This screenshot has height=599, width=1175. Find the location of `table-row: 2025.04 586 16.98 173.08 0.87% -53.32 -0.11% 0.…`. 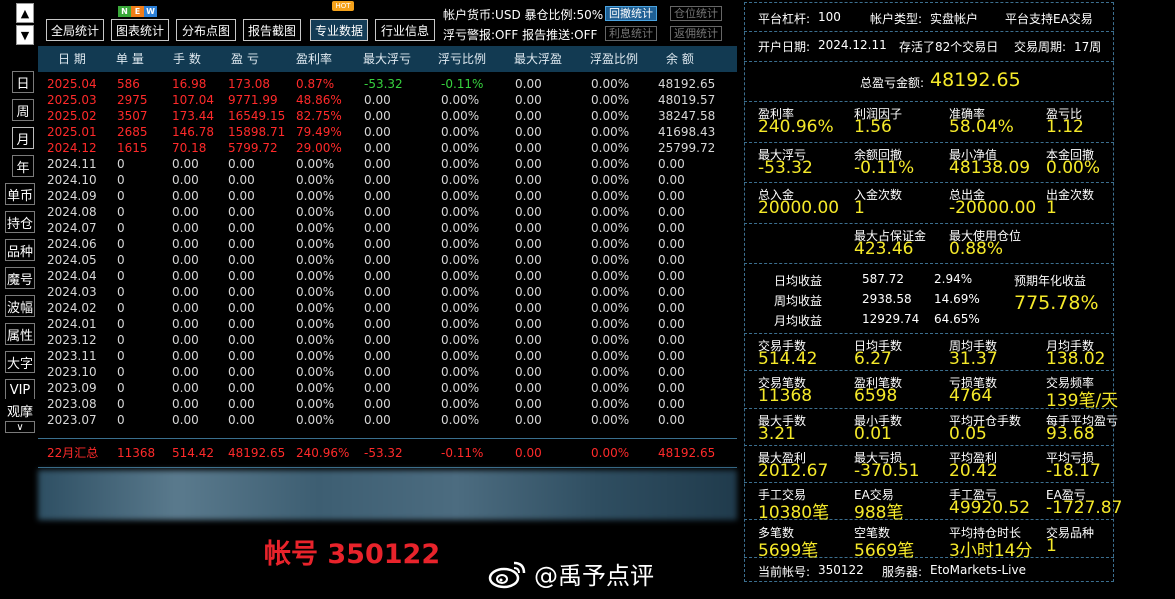

table-row: 2025.04 586 16.98 173.08 0.87% -53.32 -0.11% 0.… is located at coordinates (387, 84).